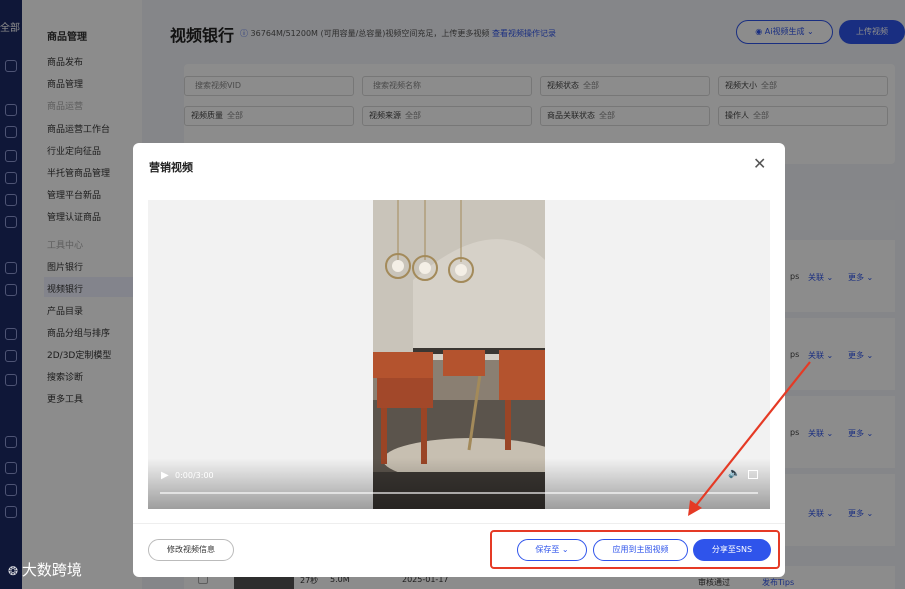 The image size is (905, 589). Describe the element at coordinates (15, 571) in the screenshot. I see `watermark-logo-icon: ❂` at that location.